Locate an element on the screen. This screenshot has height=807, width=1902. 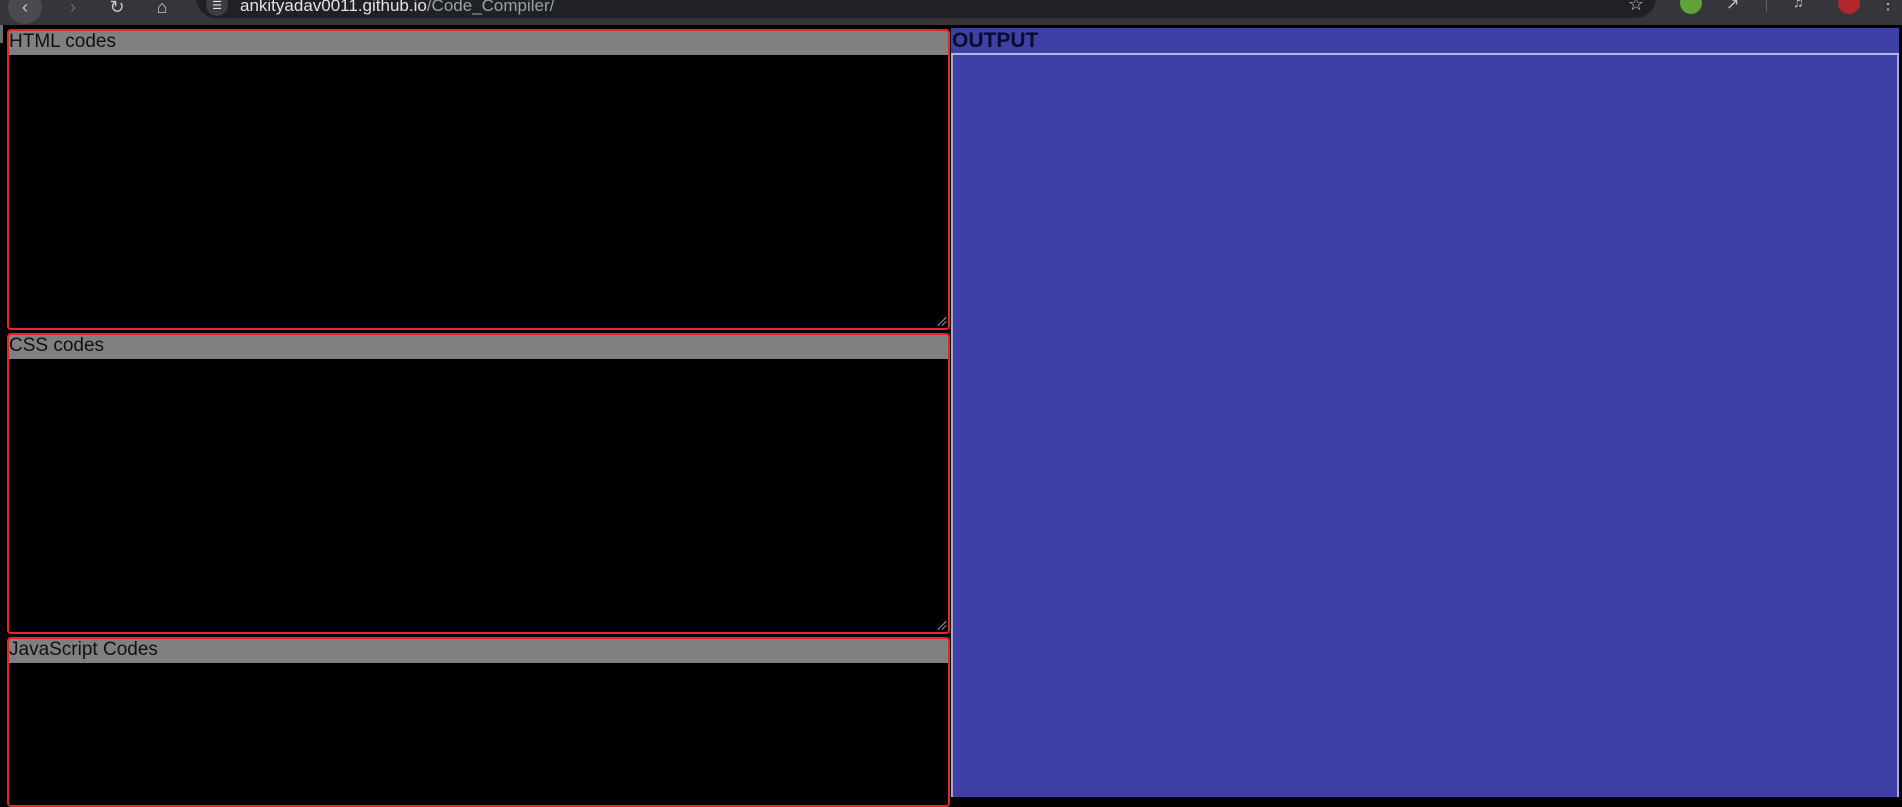
home-button: ⌂ is located at coordinates (162, 12).